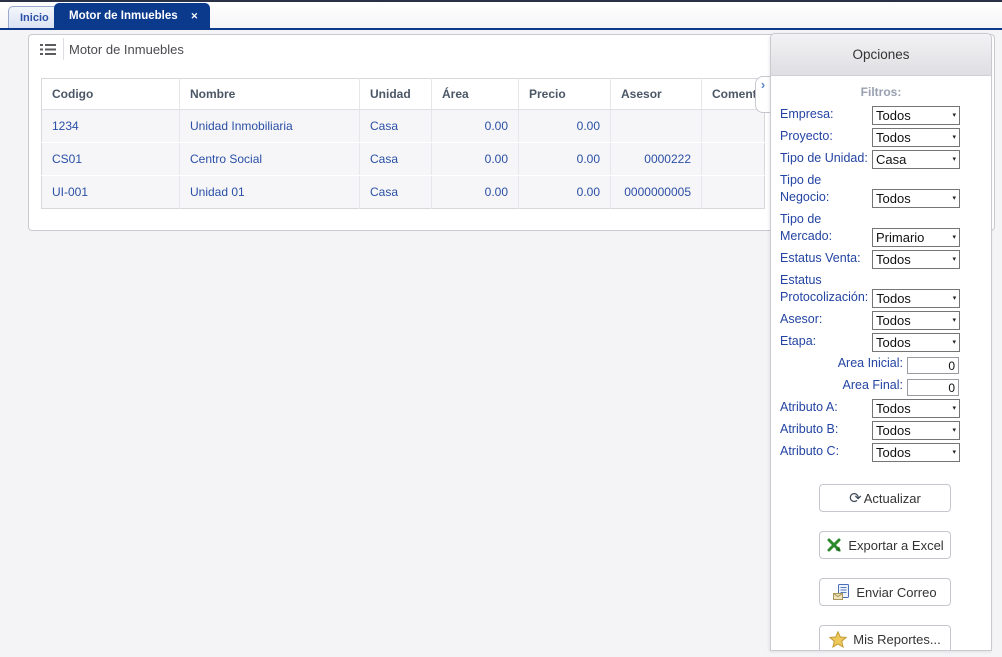 This screenshot has width=1002, height=657. I want to click on estatus-venta-filter-row: Estatus Venta: Todos ▾, so click(885, 259).